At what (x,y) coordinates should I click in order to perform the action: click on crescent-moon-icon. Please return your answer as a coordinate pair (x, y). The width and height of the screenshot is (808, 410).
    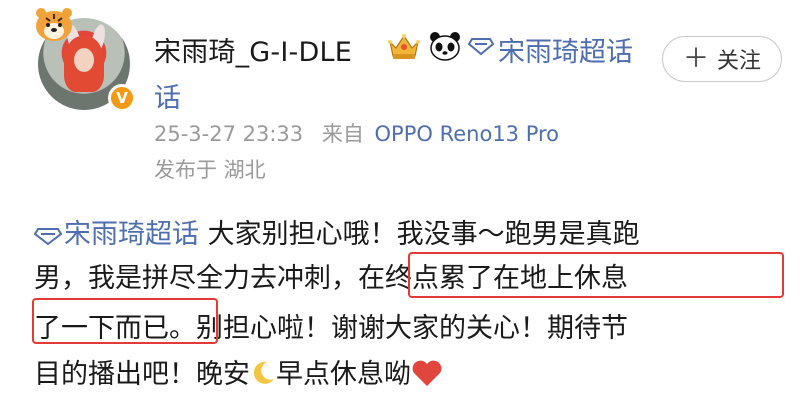
    Looking at the image, I should click on (263, 372).